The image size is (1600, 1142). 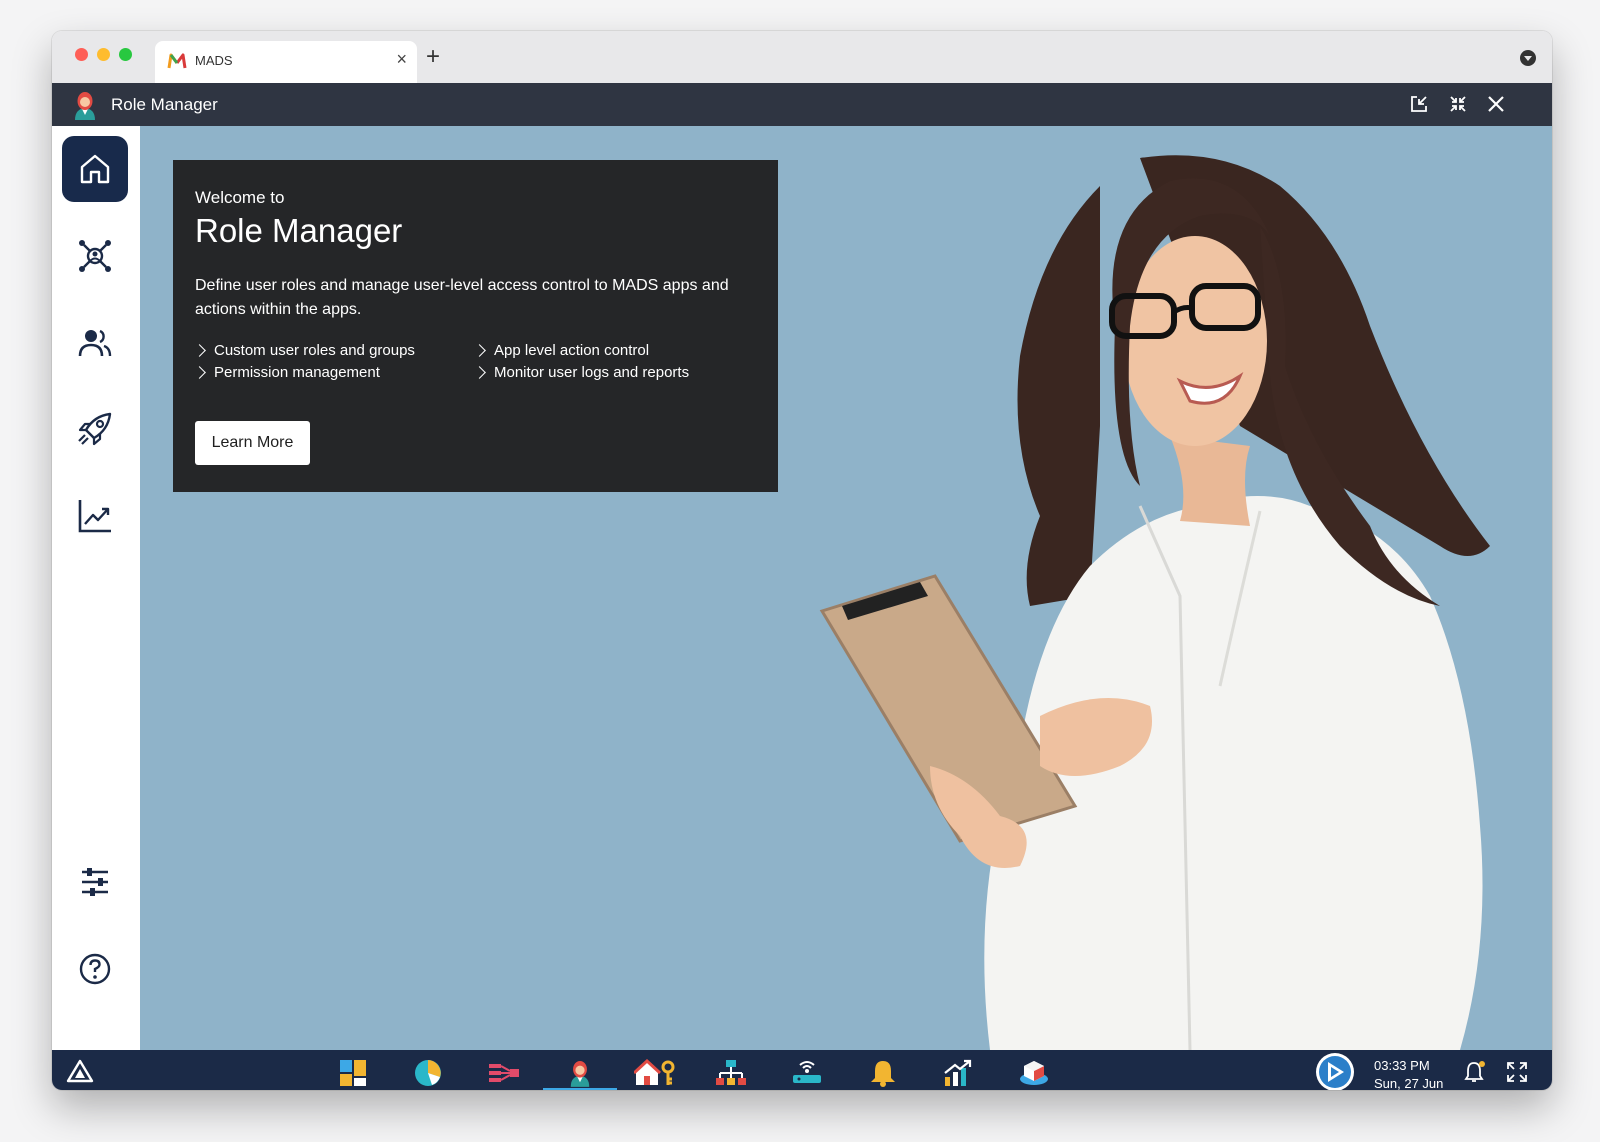 I want to click on notifications-icon, so click(x=1474, y=1074).